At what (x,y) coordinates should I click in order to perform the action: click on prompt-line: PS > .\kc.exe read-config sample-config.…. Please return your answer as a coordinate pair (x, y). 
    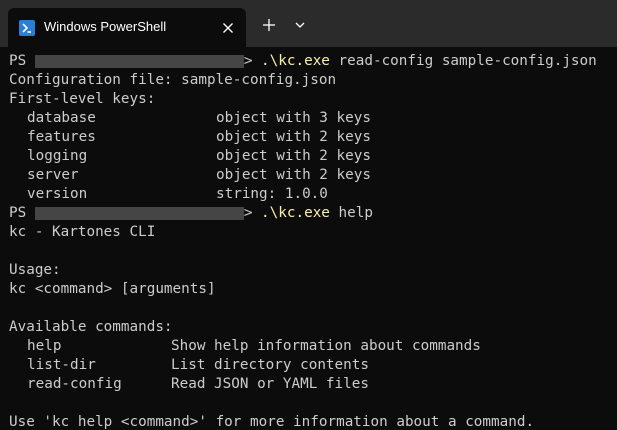
    Looking at the image, I should click on (303, 61).